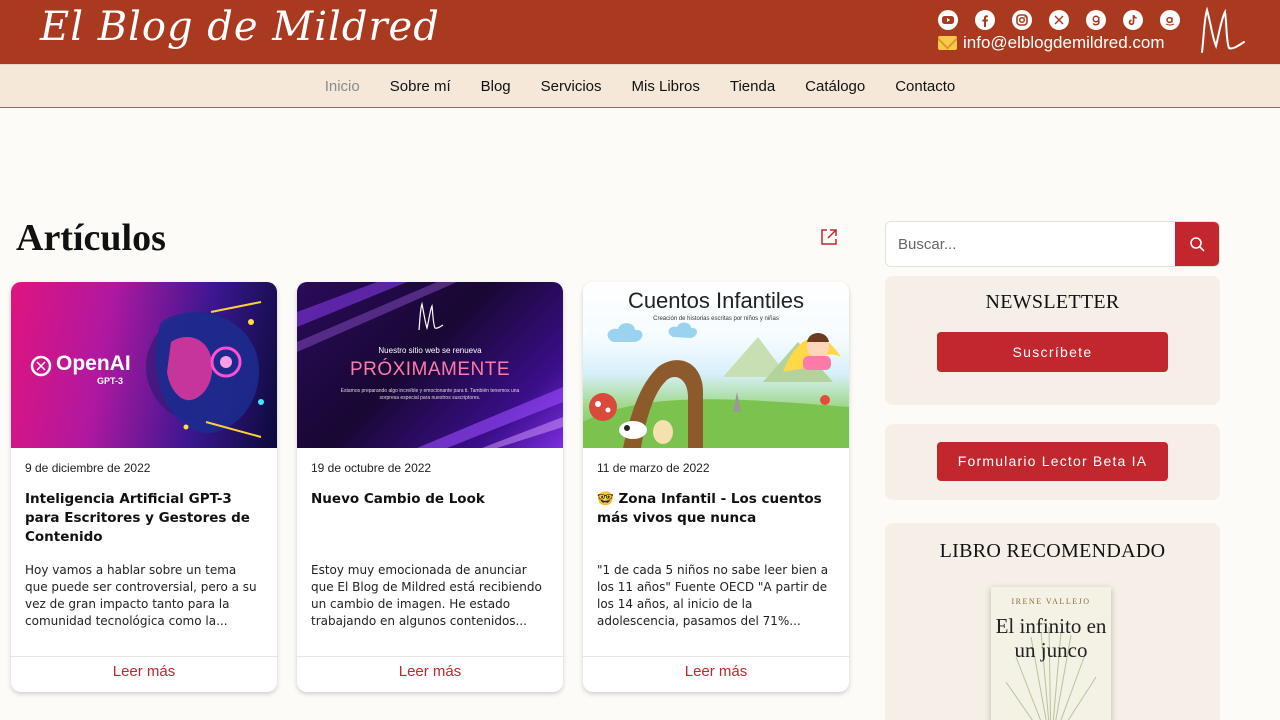  I want to click on book-cover-title: El infinito en un junco, so click(1051, 638).